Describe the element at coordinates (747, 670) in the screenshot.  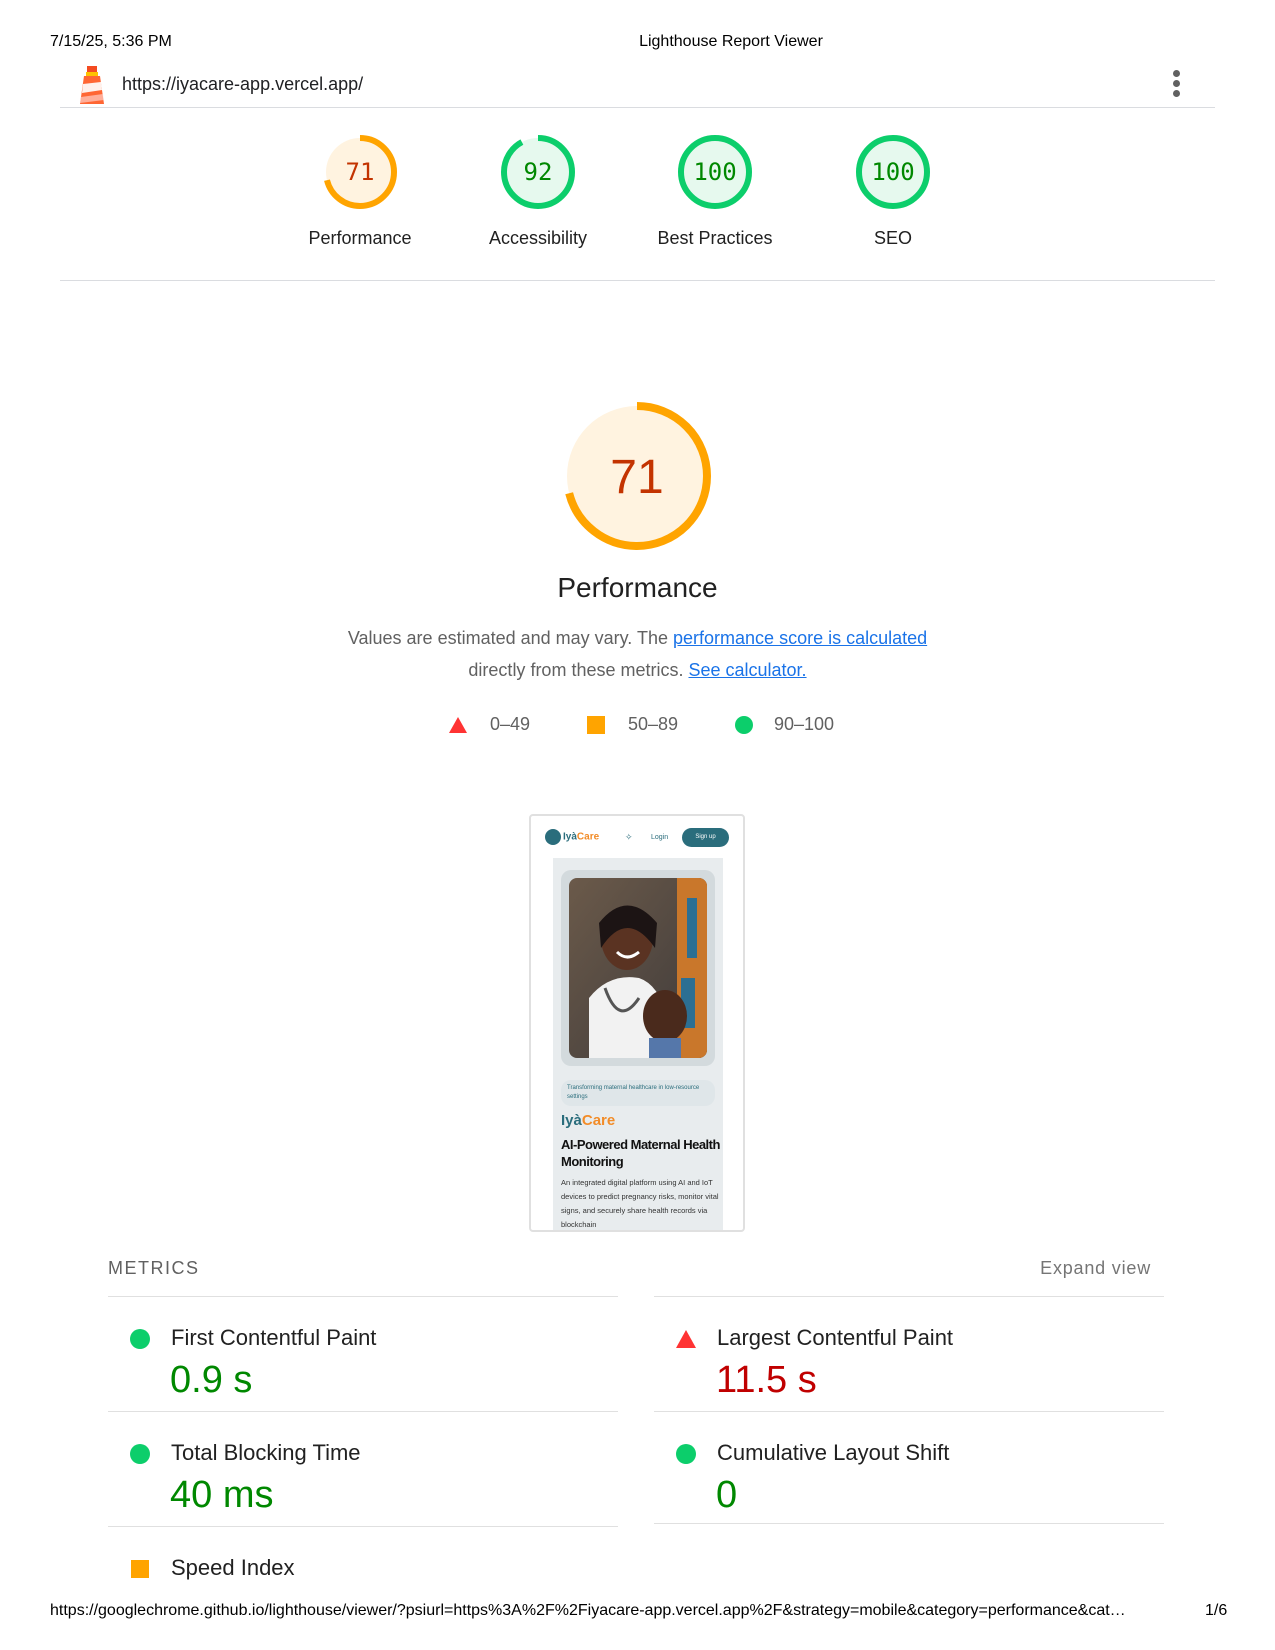
I see `see-calculator-link: See calculator.` at that location.